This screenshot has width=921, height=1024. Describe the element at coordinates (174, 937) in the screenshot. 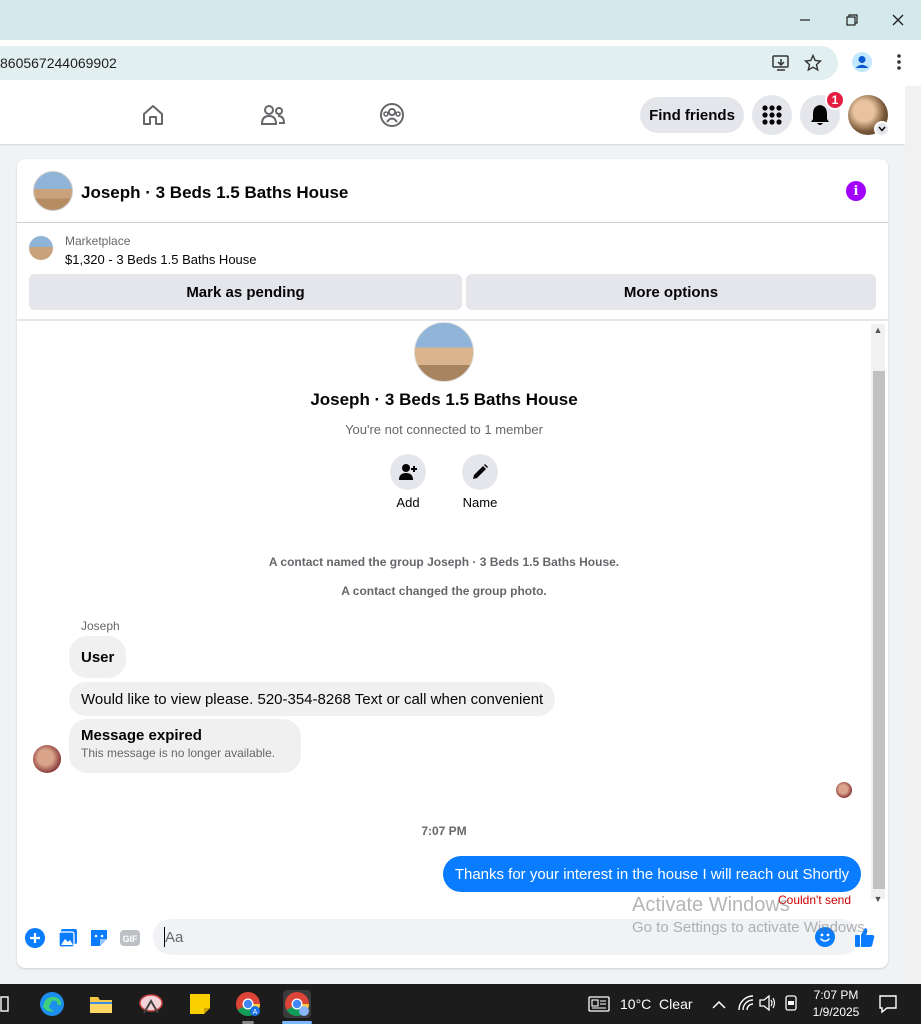

I see `message-placeholder: Aa` at that location.